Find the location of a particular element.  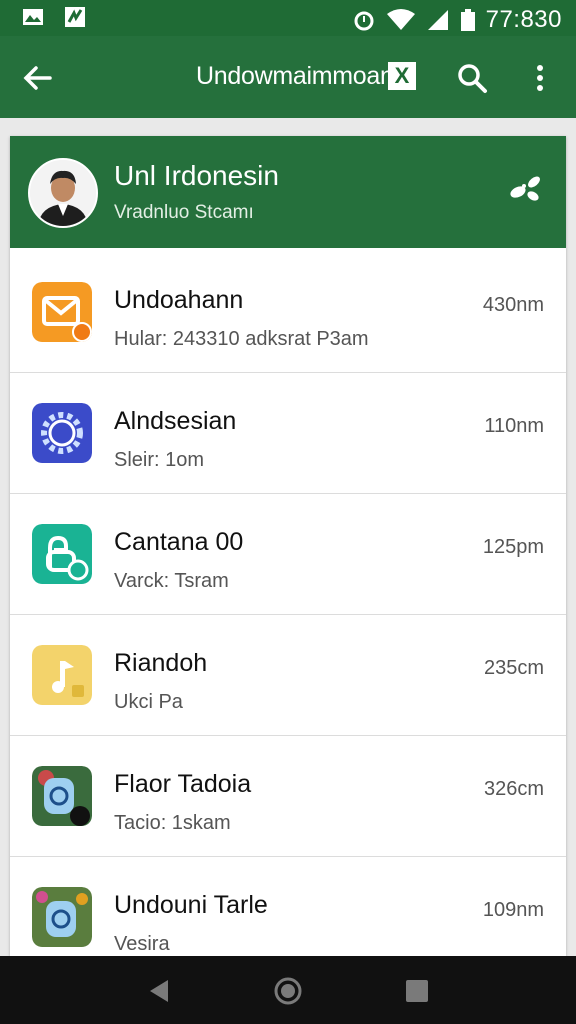

item-title: Flaor Tadoia is located at coordinates (183, 784).